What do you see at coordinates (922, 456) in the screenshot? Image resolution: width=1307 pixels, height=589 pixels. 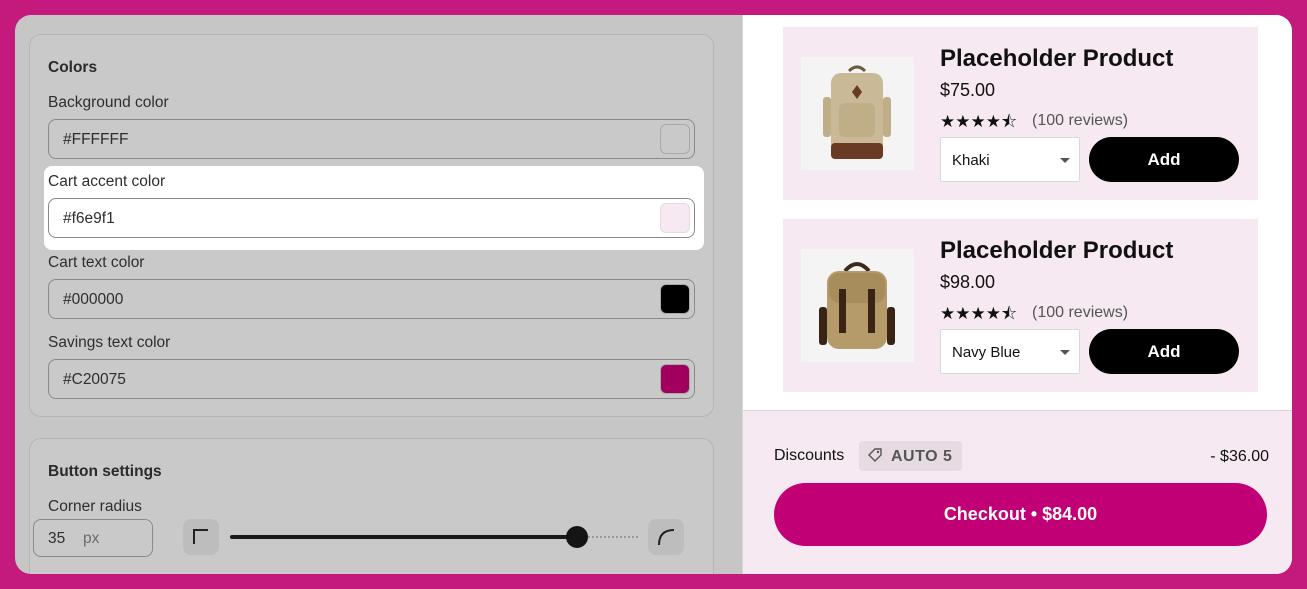 I see `discount-code: AUTO 5` at bounding box center [922, 456].